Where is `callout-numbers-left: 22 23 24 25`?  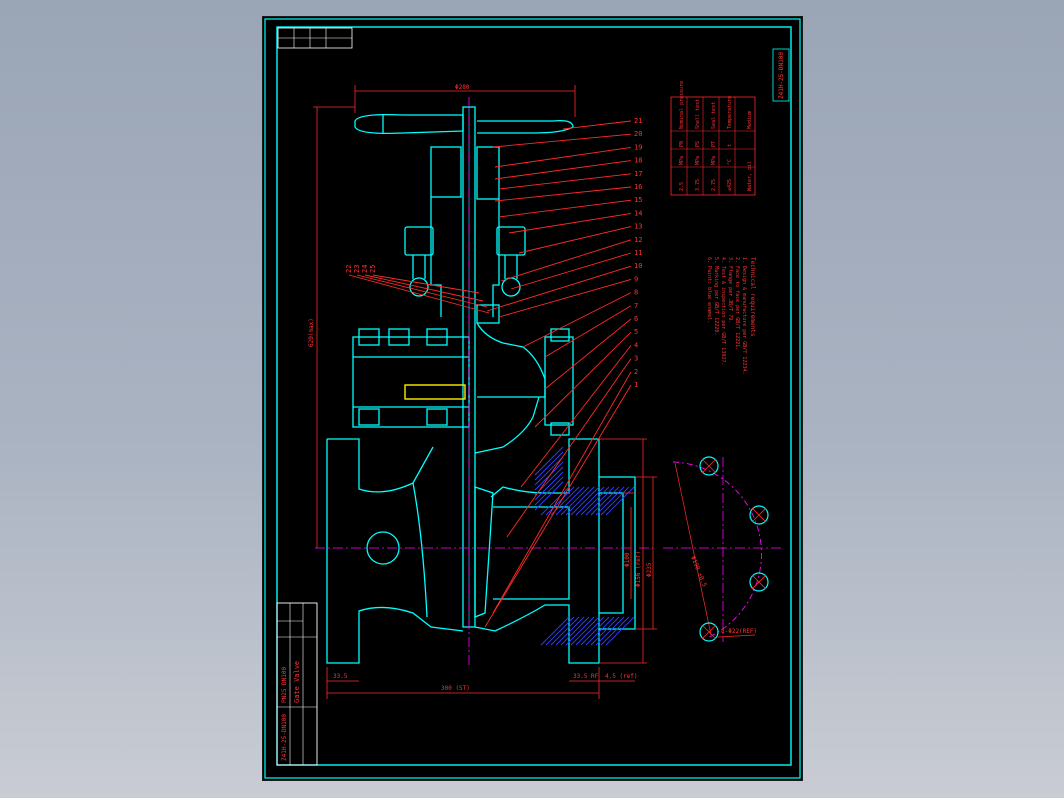
callout-numbers-left: 22 23 24 25 is located at coordinates (361, 269).